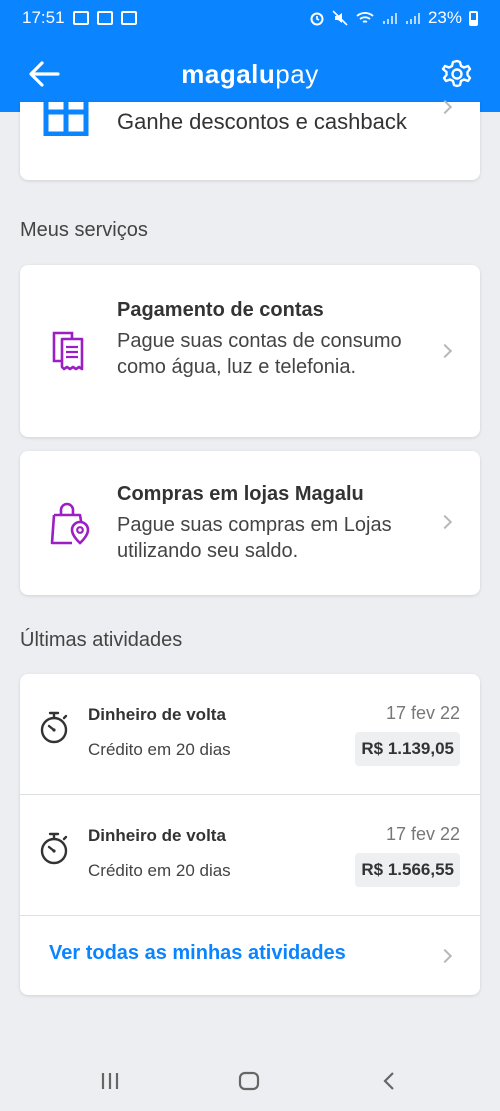  I want to click on cashback-promo-card: Ganhe descontos e cashback, so click(250, 139).